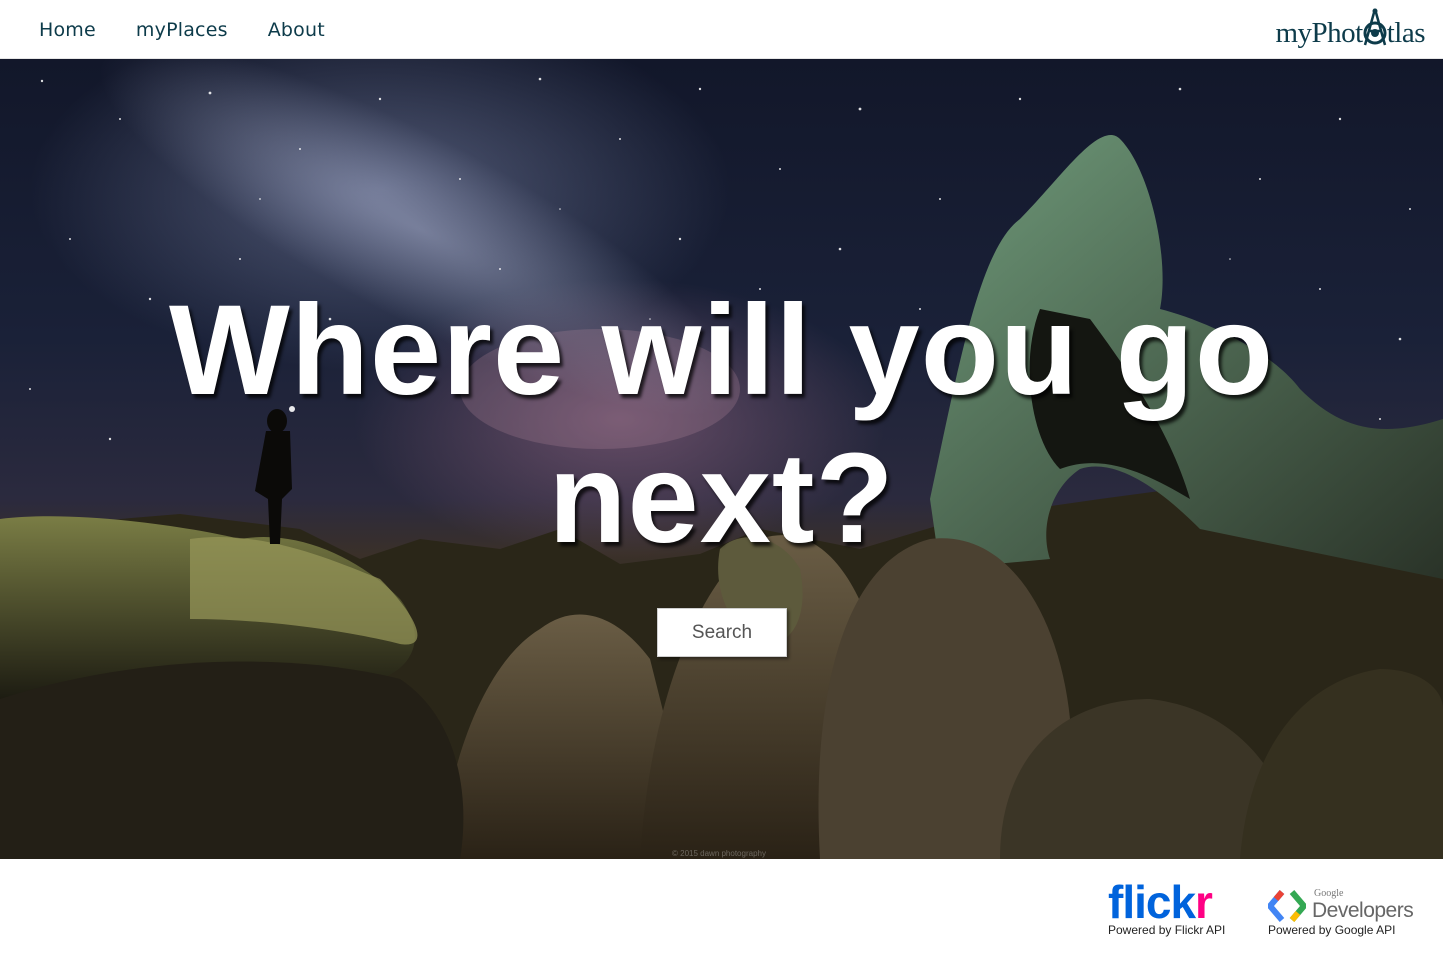 The width and height of the screenshot is (1443, 956). Describe the element at coordinates (721, 498) in the screenshot. I see `headline-line-2: next?` at that location.